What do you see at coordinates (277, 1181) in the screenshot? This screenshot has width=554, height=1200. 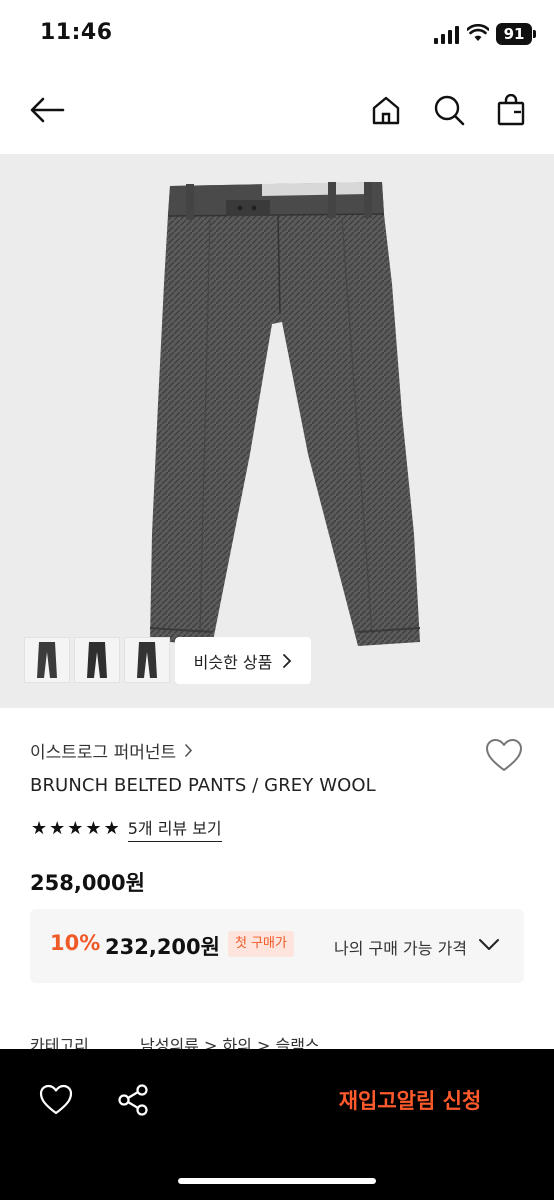 I see `home-indicator` at bounding box center [277, 1181].